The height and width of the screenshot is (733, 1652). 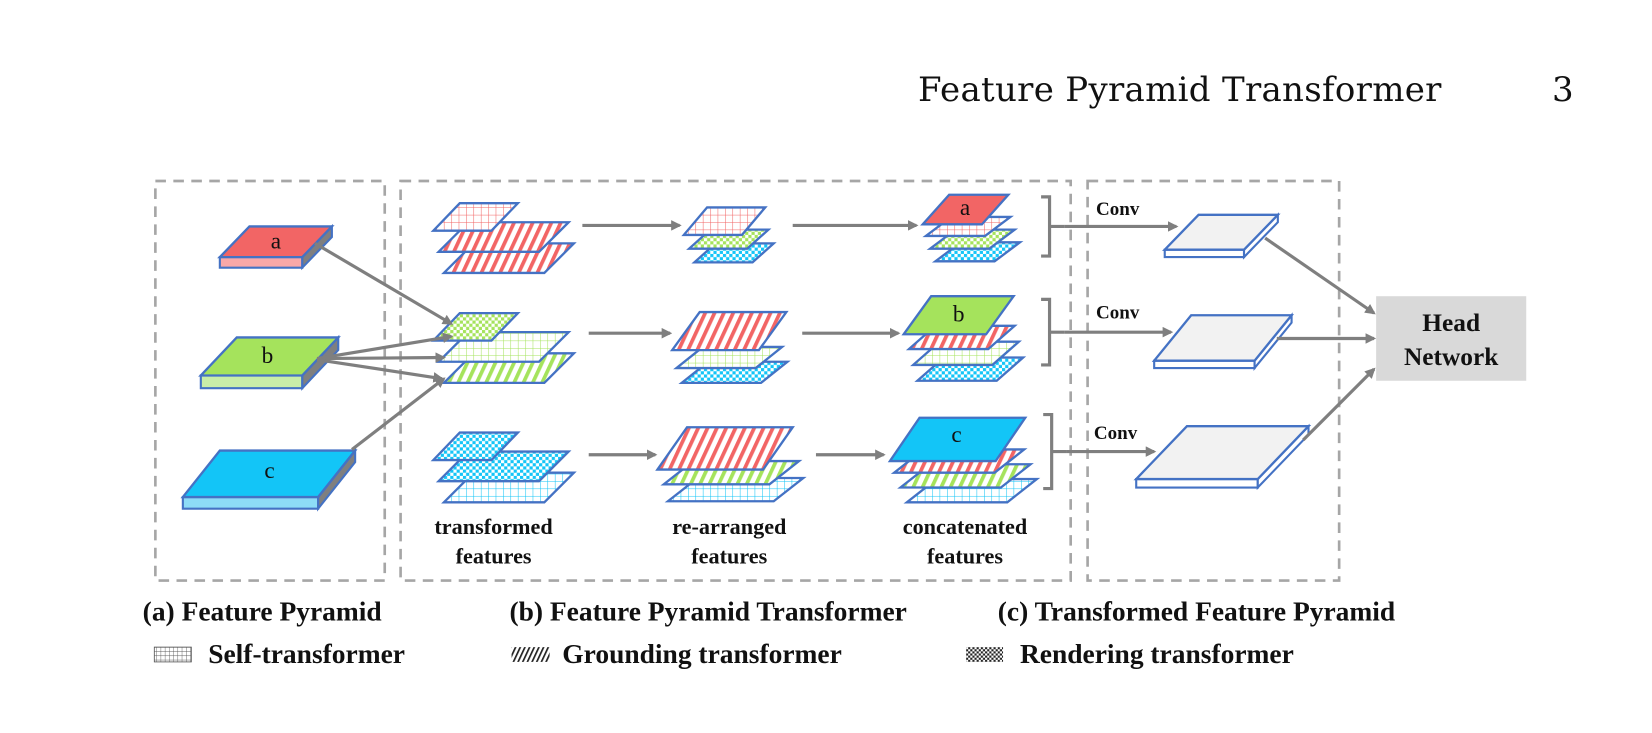 I want to click on stage-label-rearranged-2: features, so click(x=729, y=556).